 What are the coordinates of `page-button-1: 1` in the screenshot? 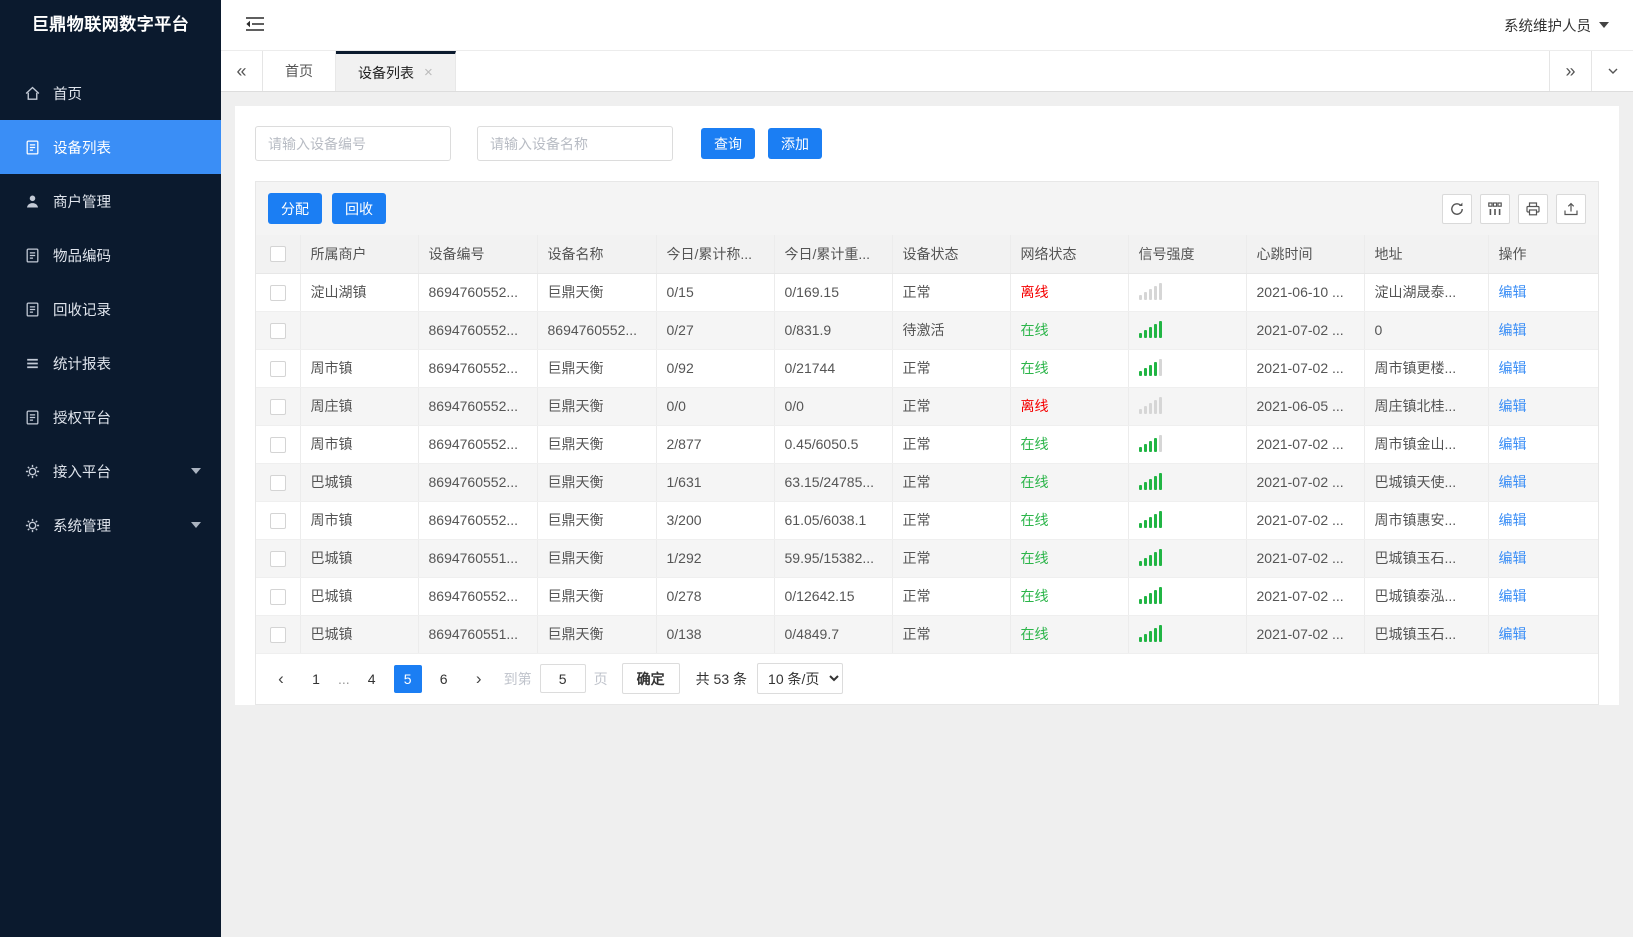 It's located at (316, 679).